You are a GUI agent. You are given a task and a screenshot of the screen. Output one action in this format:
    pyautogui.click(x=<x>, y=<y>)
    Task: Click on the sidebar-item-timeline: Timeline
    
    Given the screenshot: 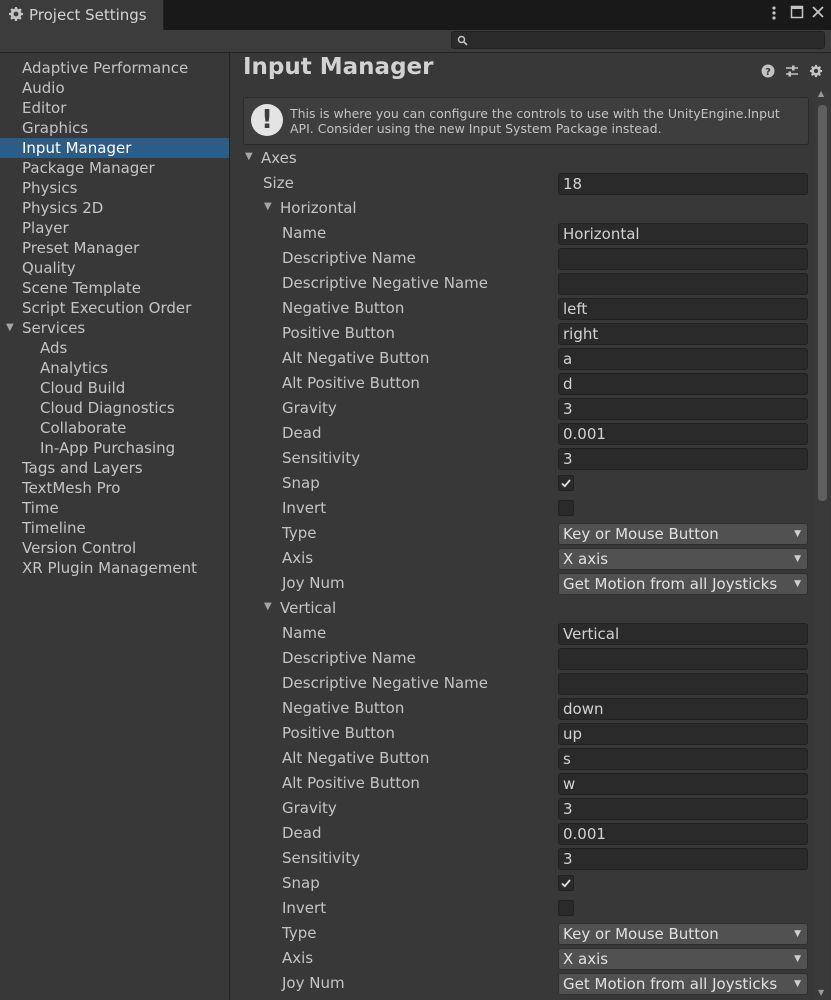 What is the action you would take?
    pyautogui.click(x=114, y=528)
    